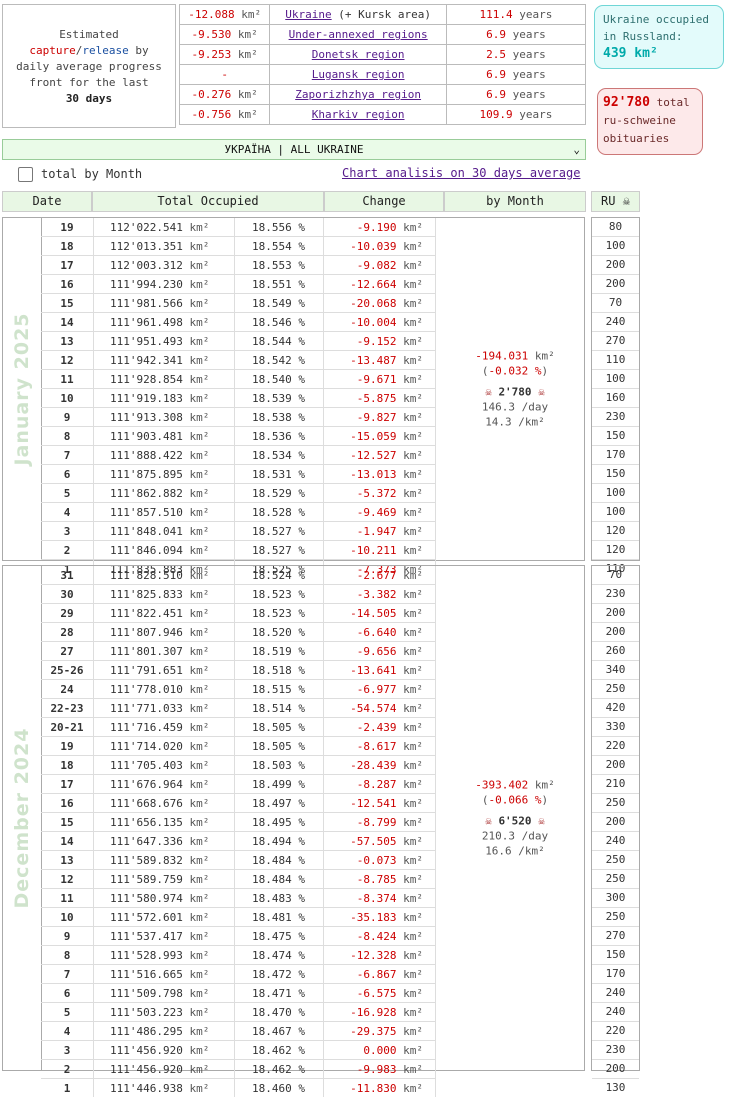 This screenshot has width=730, height=1097. I want to click on row-percent-value: 18.523, so click(272, 594).